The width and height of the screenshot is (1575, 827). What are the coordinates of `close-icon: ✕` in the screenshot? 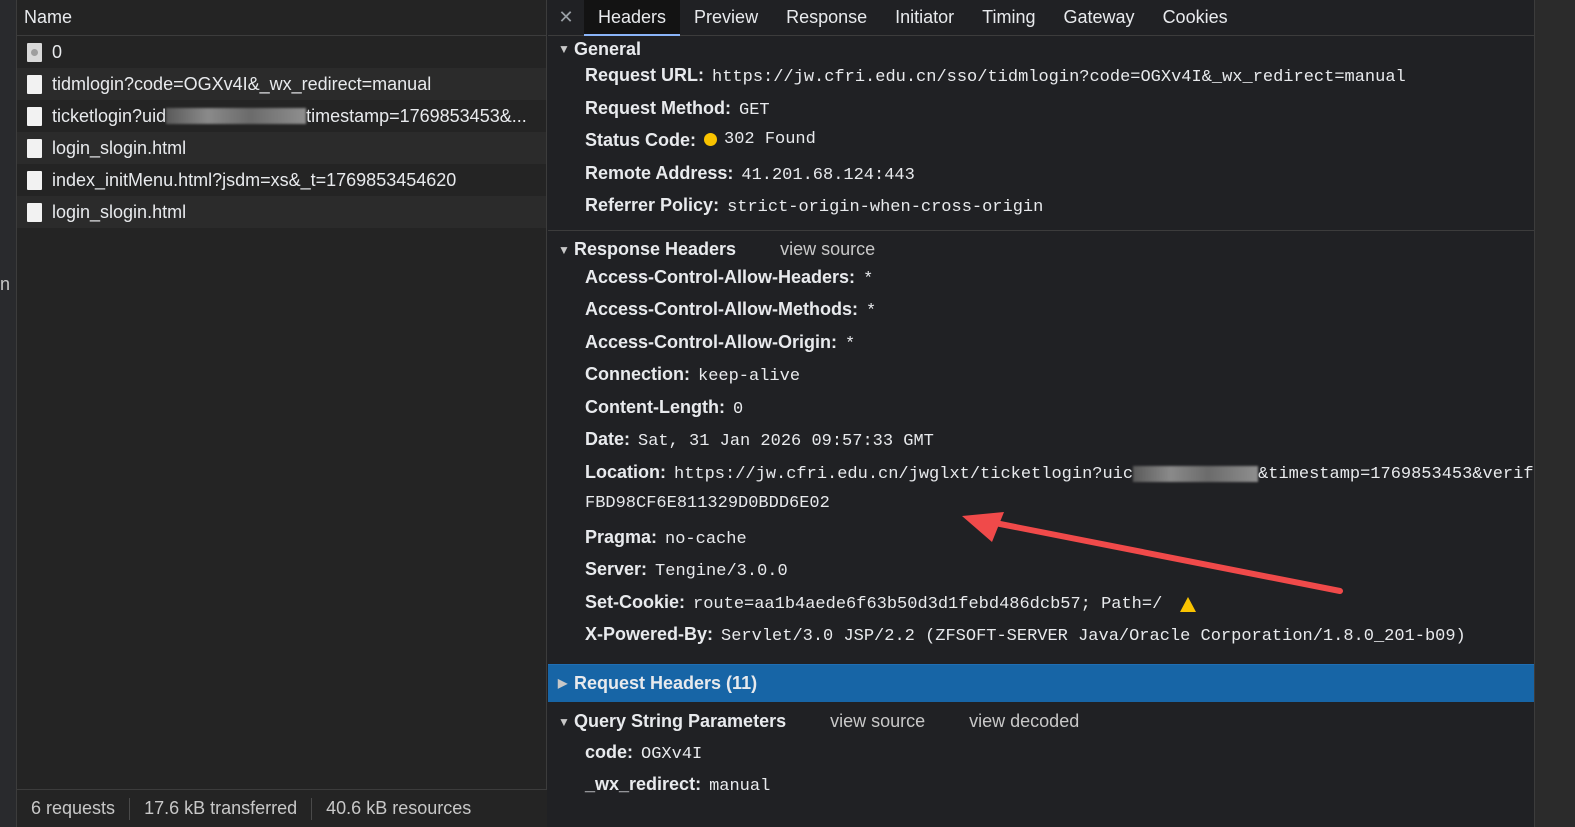 It's located at (566, 17).